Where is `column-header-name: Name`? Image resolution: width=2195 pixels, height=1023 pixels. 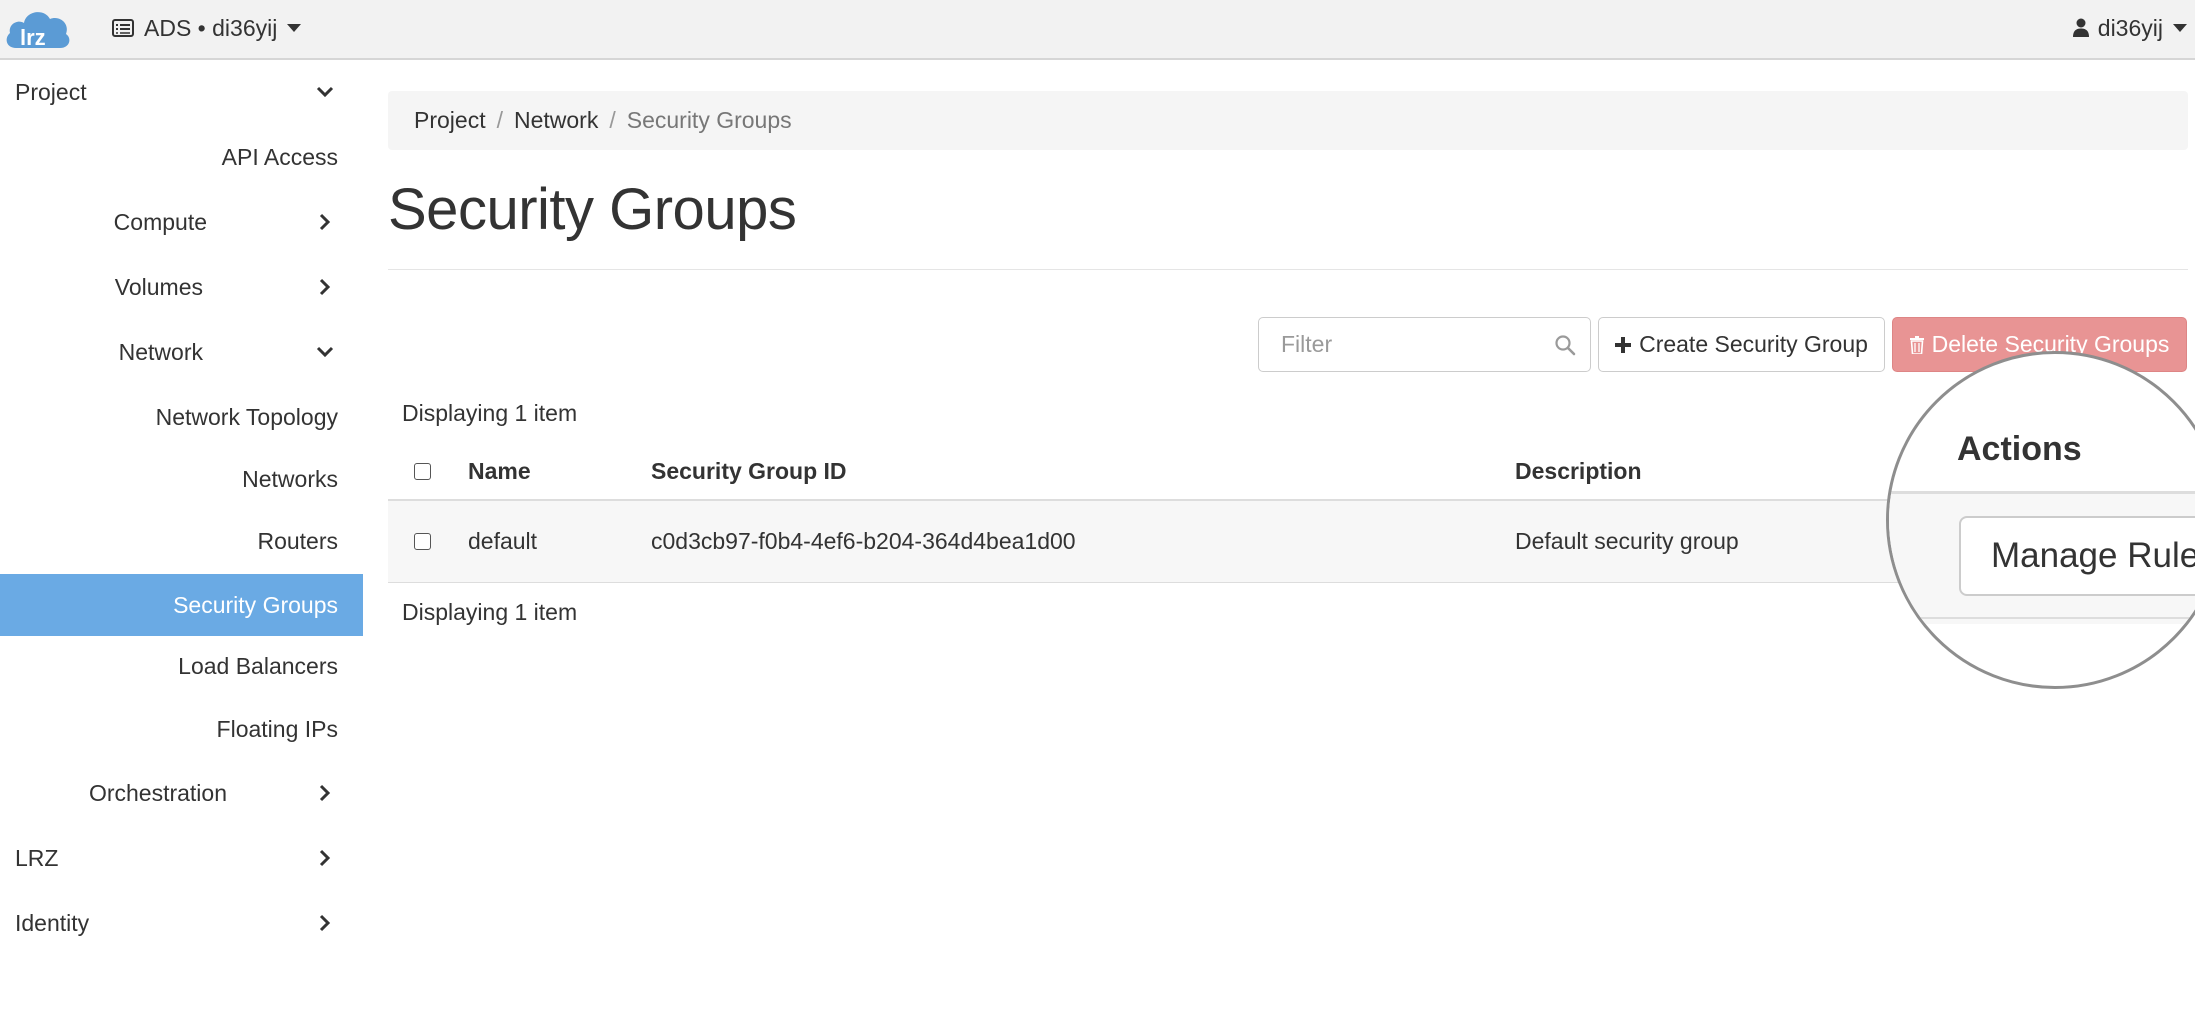 column-header-name: Name is located at coordinates (499, 471).